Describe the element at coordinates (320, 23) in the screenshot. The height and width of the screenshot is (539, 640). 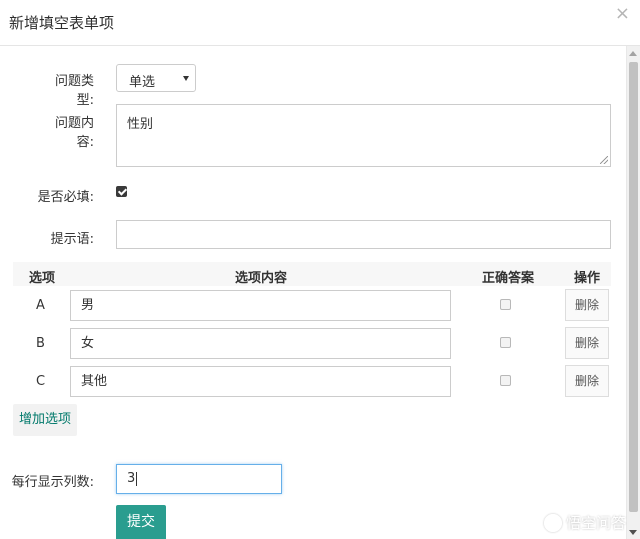
I see `modal-header: 新增填空表单项 ×` at that location.